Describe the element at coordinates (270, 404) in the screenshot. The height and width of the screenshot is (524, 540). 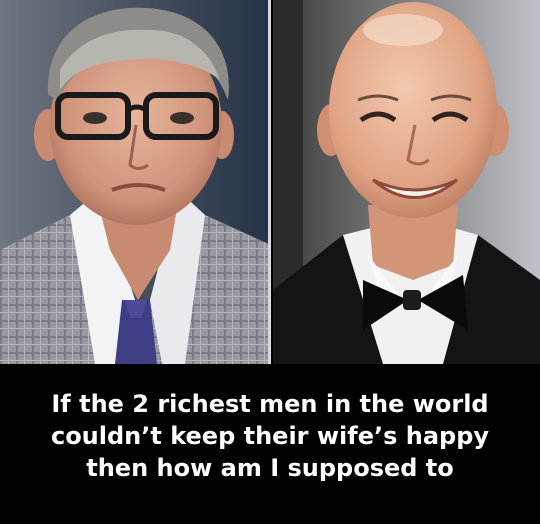
I see `caption-line-1: If the 2 richest men in the world` at that location.